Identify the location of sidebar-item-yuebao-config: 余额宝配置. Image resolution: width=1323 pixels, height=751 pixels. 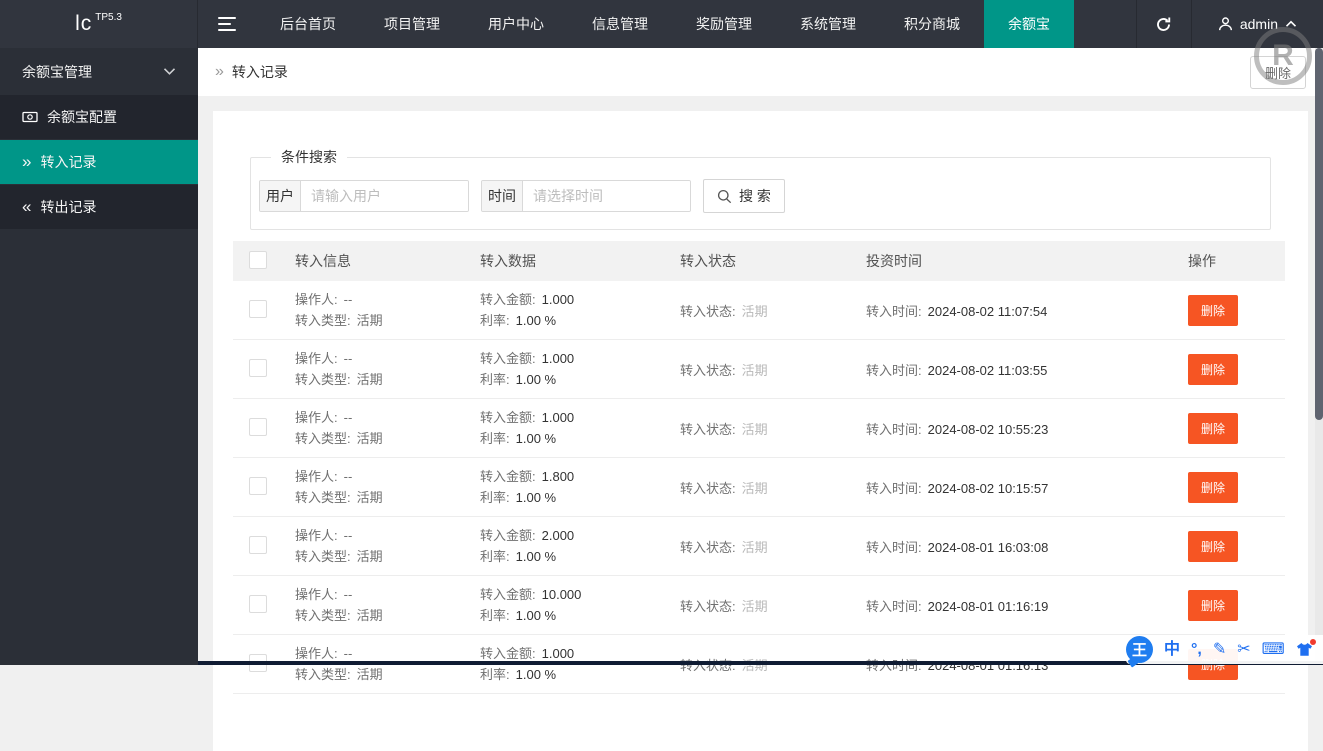
(99, 117).